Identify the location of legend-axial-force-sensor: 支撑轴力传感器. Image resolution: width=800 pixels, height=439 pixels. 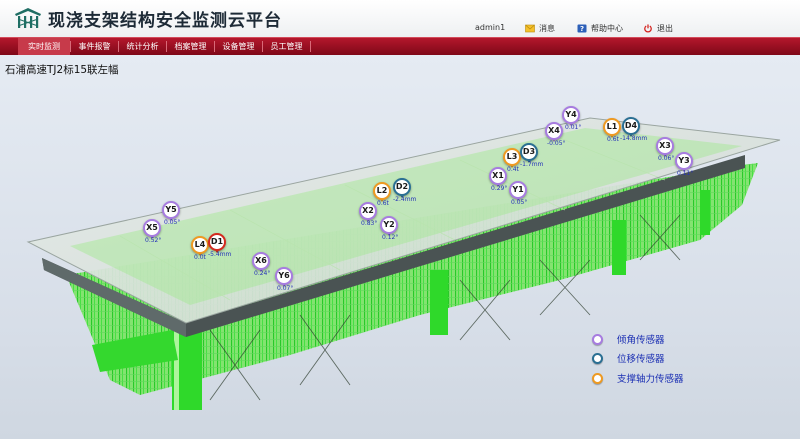
(638, 378).